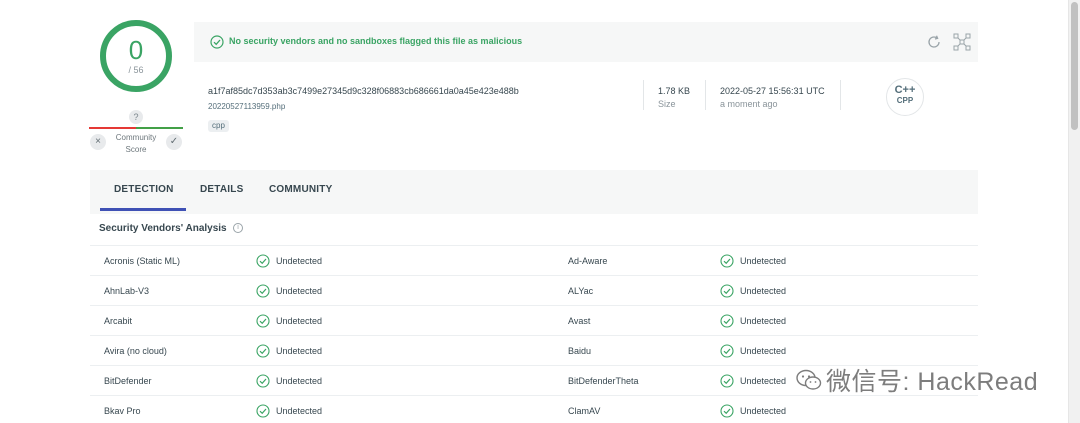 Image resolution: width=1080 pixels, height=423 pixels. What do you see at coordinates (221, 189) in the screenshot?
I see `tab-details: DETAILS` at bounding box center [221, 189].